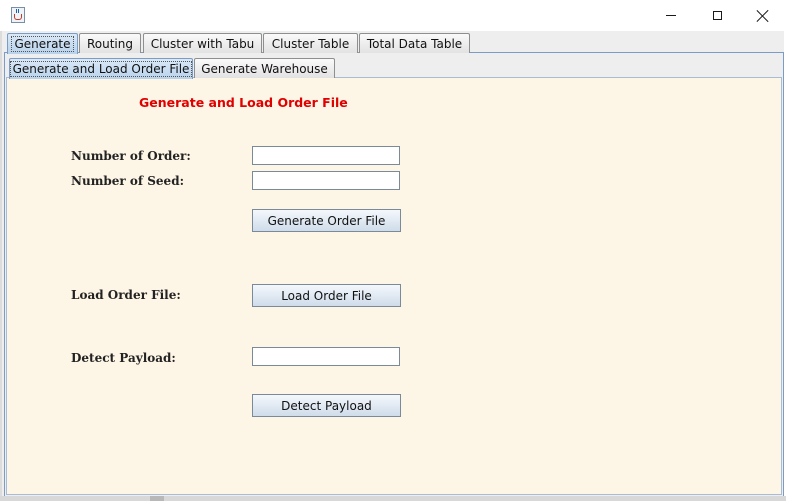  What do you see at coordinates (326, 295) in the screenshot?
I see `load-order-file-button: Load Order File` at bounding box center [326, 295].